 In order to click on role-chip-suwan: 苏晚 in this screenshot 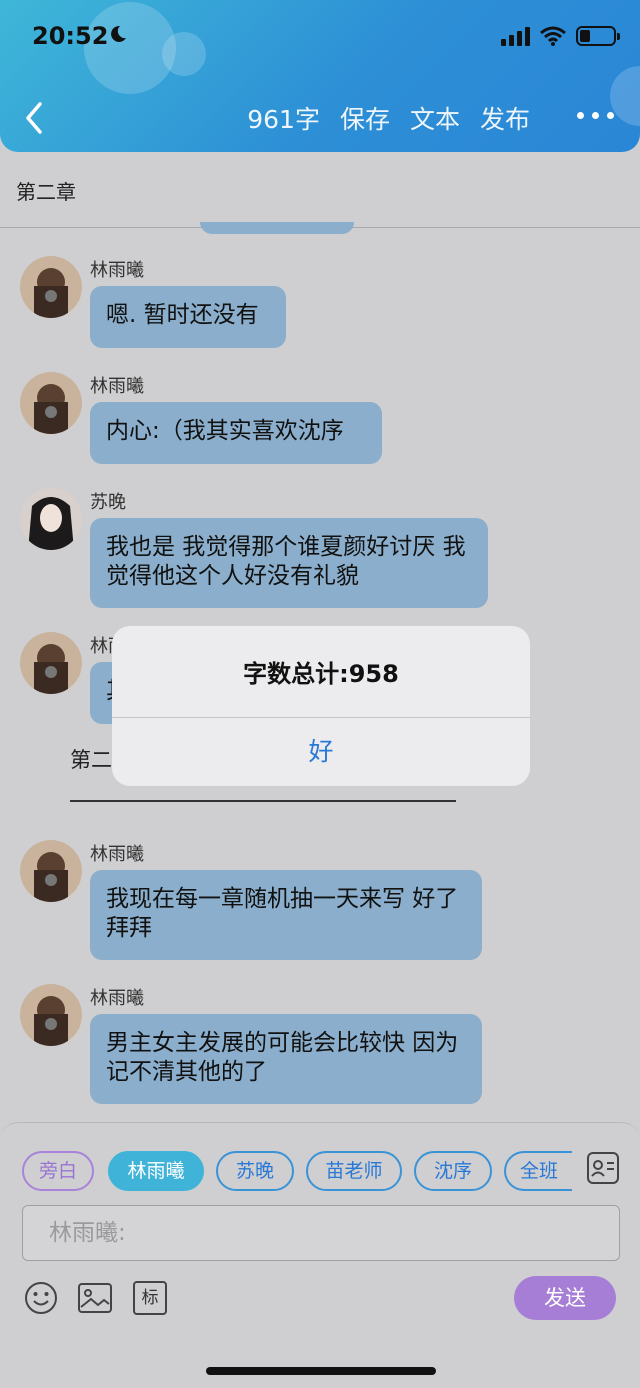, I will do `click(255, 1171)`.